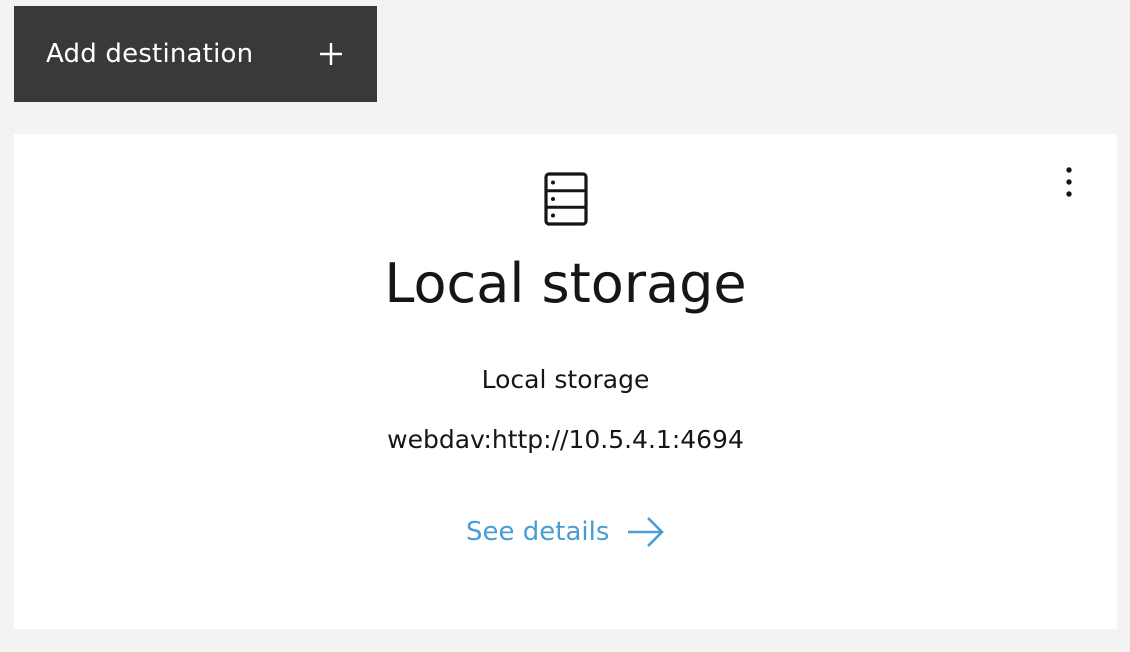 This screenshot has width=1130, height=652. What do you see at coordinates (646, 532) in the screenshot?
I see `arrow-right-icon` at bounding box center [646, 532].